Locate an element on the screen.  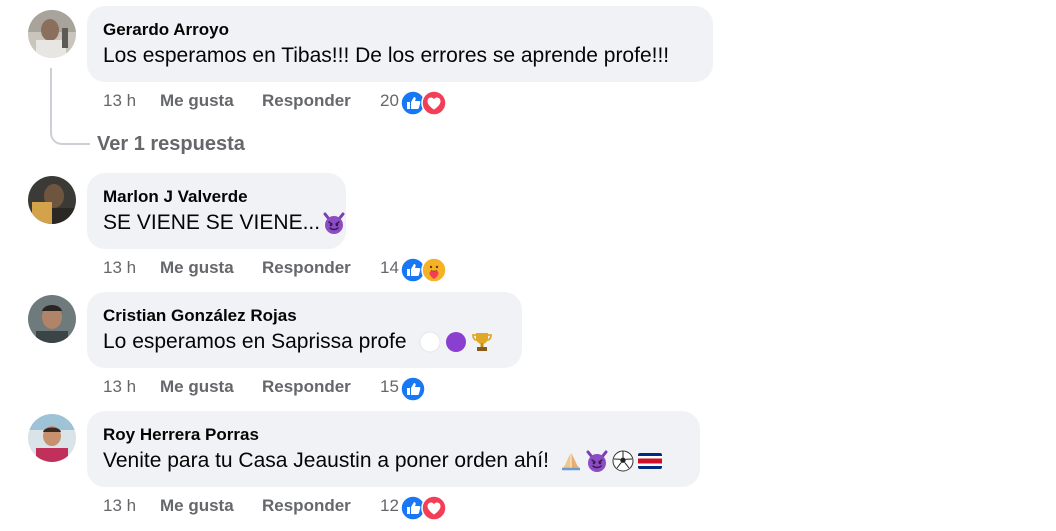
soccer-ball-emoji is located at coordinates (623, 461).